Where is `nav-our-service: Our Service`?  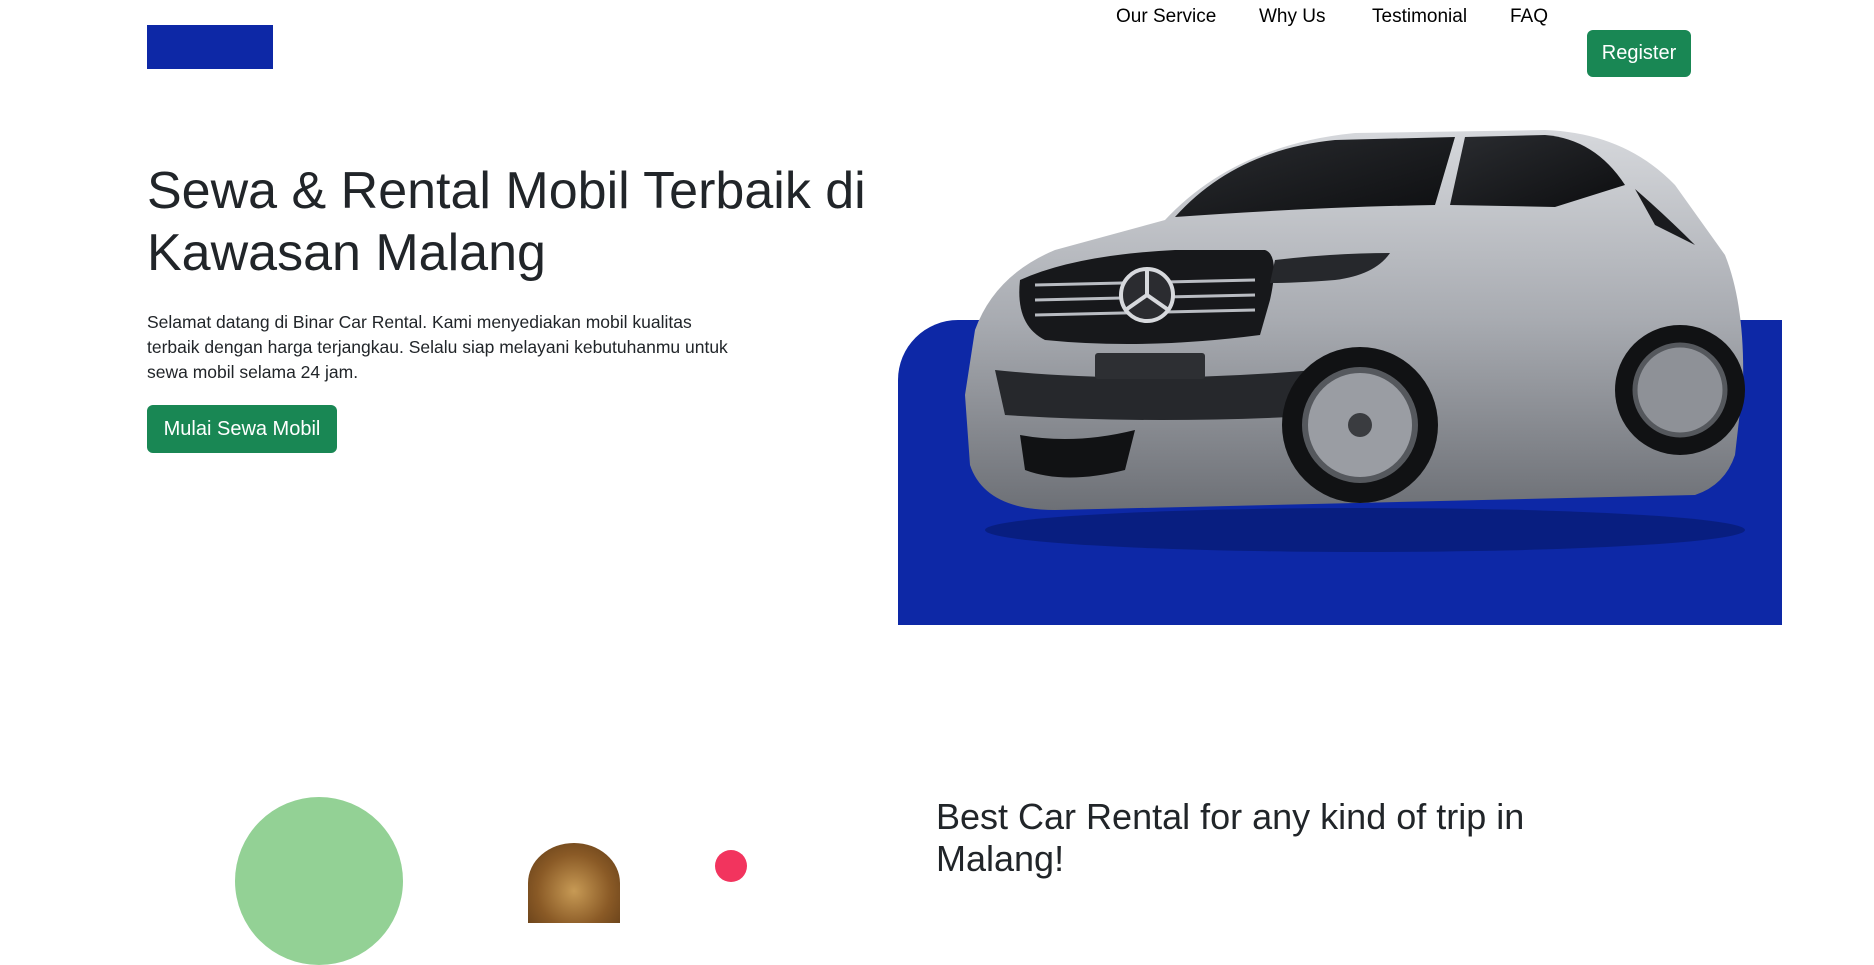 nav-our-service: Our Service is located at coordinates (1166, 17).